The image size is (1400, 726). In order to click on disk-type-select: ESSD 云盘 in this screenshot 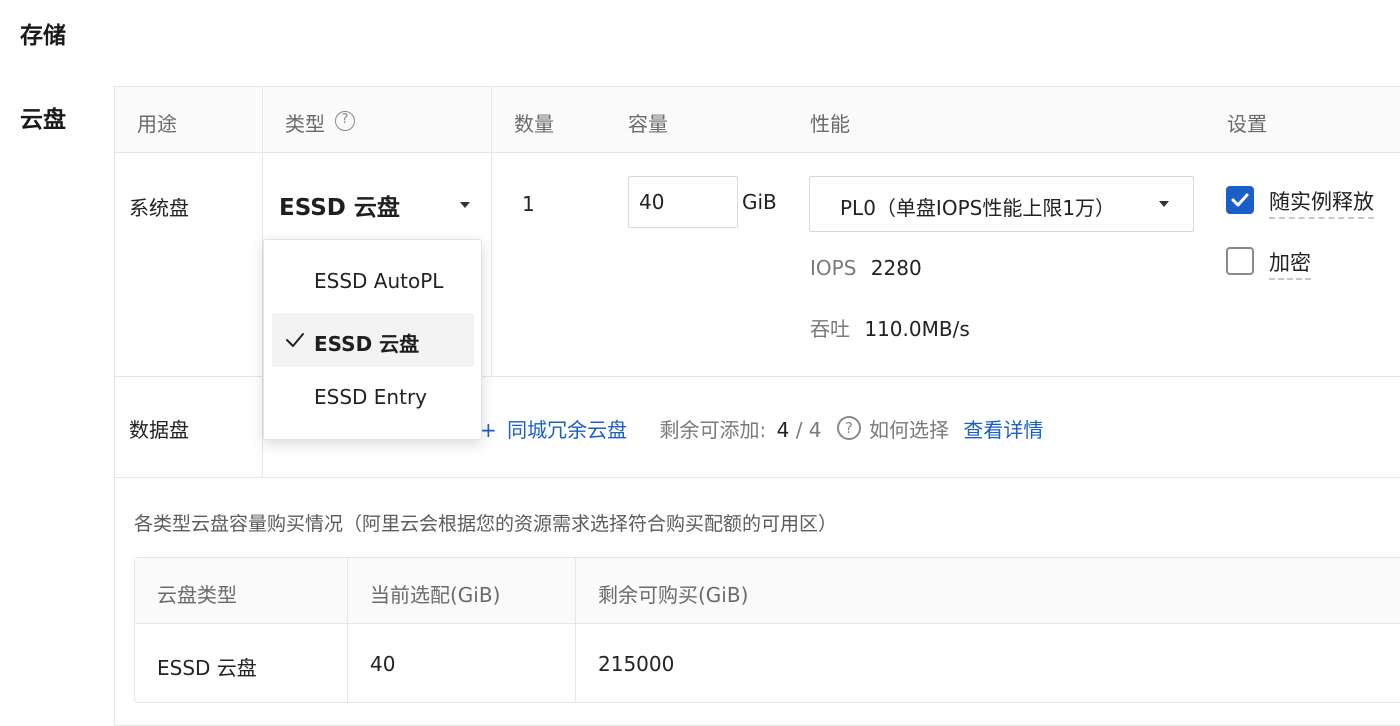, I will do `click(374, 205)`.